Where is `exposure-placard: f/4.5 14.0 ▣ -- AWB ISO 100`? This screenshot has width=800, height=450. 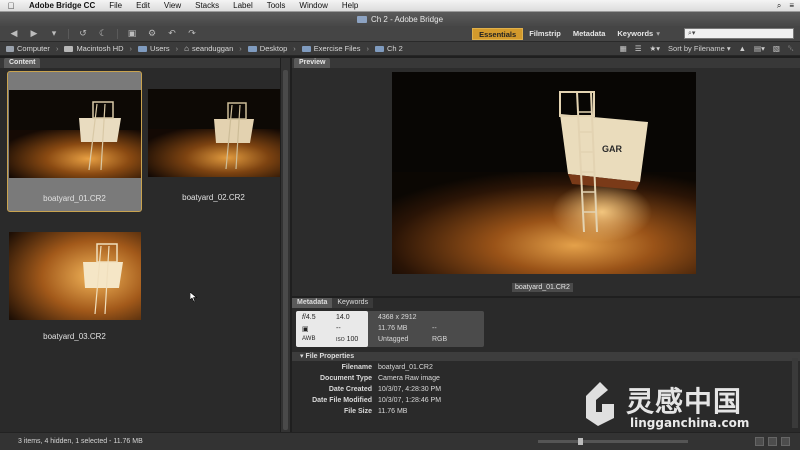
exposure-placard: f/4.5 14.0 ▣ -- AWB ISO 100 is located at coordinates (332, 329).